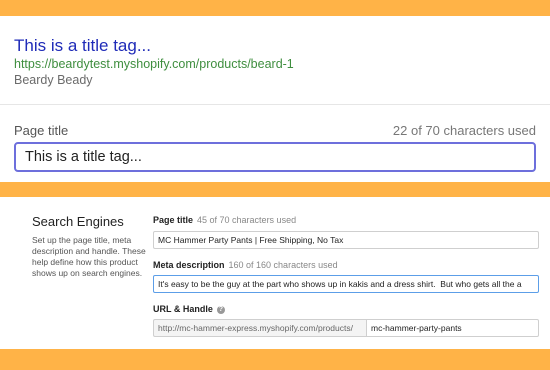 The width and height of the screenshot is (550, 370). What do you see at coordinates (173, 220) in the screenshot?
I see `seo-page-title-label-text: Page title` at bounding box center [173, 220].